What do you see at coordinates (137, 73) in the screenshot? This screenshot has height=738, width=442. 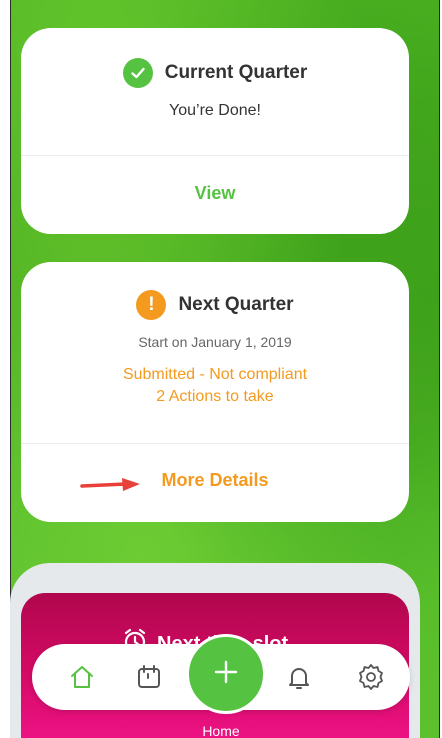 I see `check-circle-icon` at bounding box center [137, 73].